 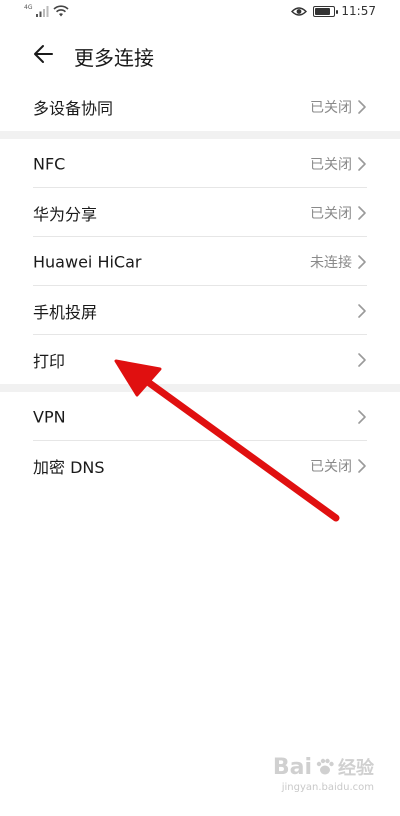 What do you see at coordinates (49, 416) in the screenshot?
I see `row-label: VPN` at bounding box center [49, 416].